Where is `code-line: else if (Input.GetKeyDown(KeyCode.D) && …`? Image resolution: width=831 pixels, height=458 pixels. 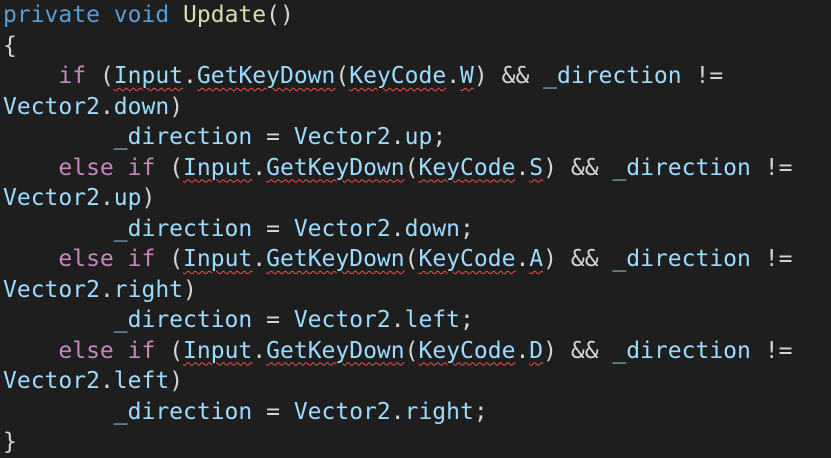 code-line: else if (Input.GetKeyDown(KeyCode.D) && … is located at coordinates (417, 351).